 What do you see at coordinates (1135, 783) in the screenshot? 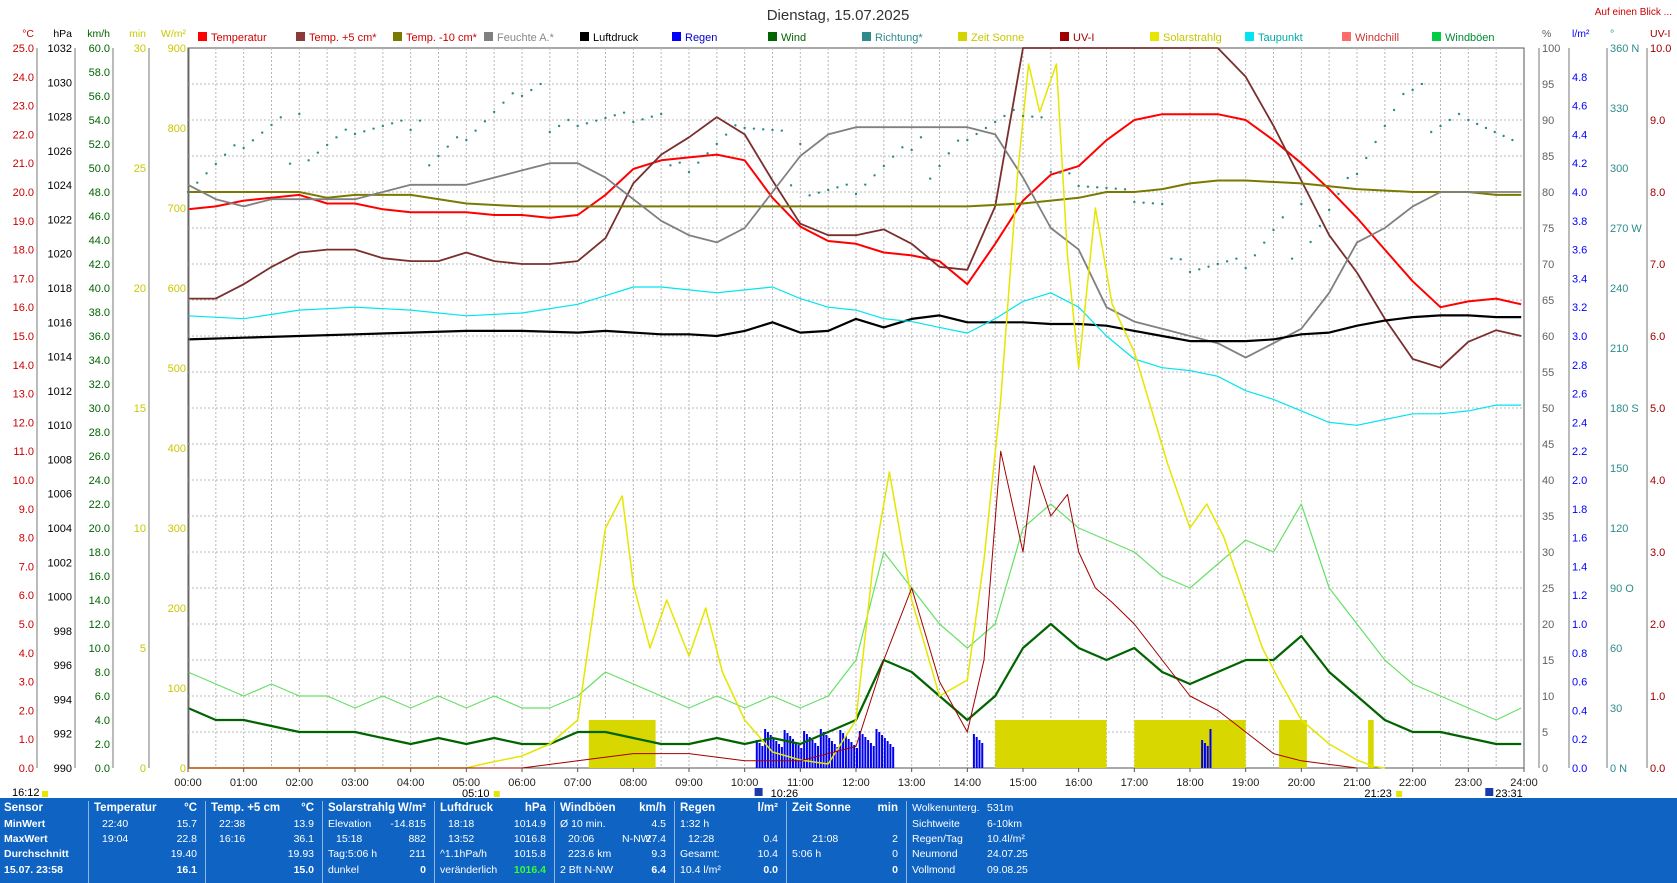
I see `x-tick-label: 17:00` at bounding box center [1135, 783].